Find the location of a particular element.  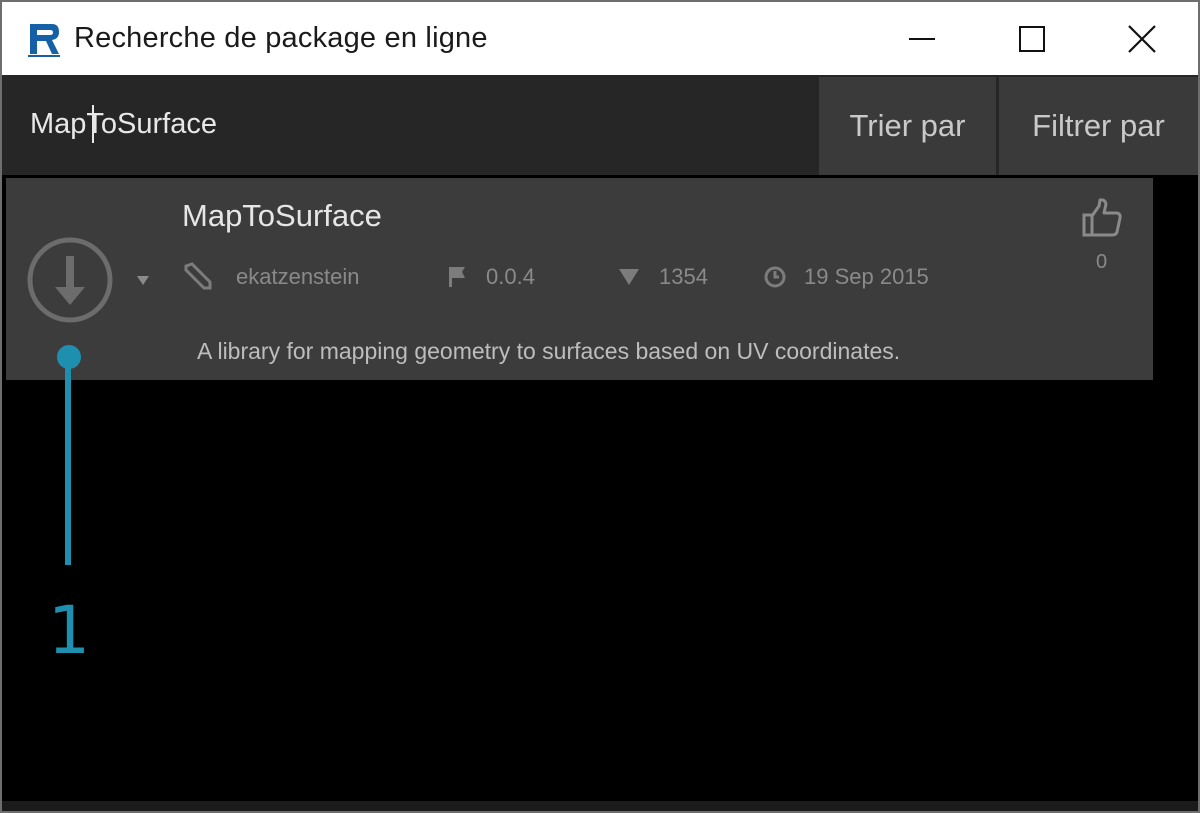

thumbs-up-icon is located at coordinates (1102, 218).